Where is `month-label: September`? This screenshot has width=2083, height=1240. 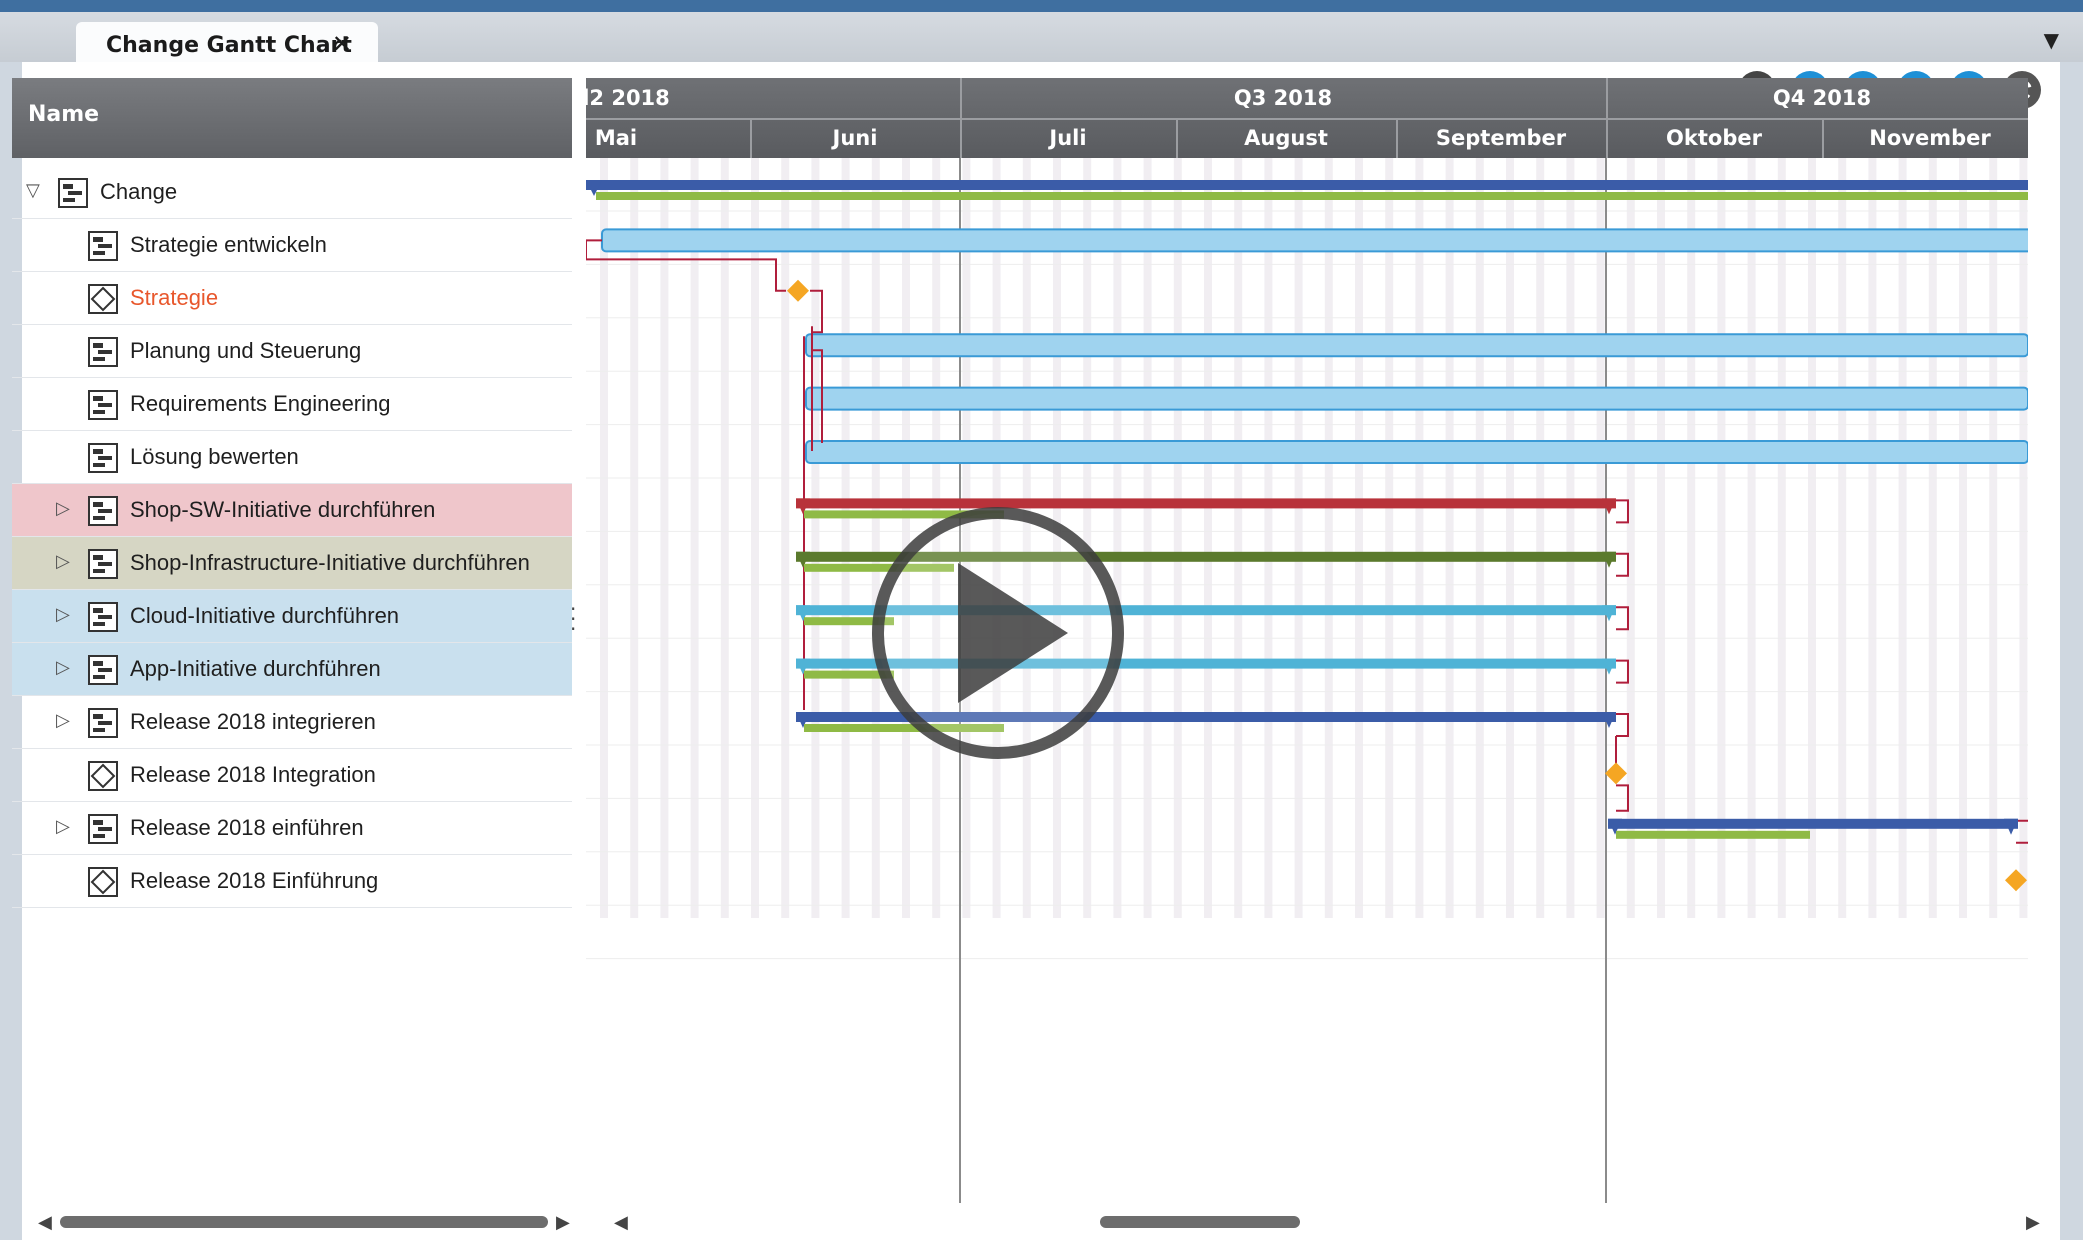 month-label: September is located at coordinates (1501, 138).